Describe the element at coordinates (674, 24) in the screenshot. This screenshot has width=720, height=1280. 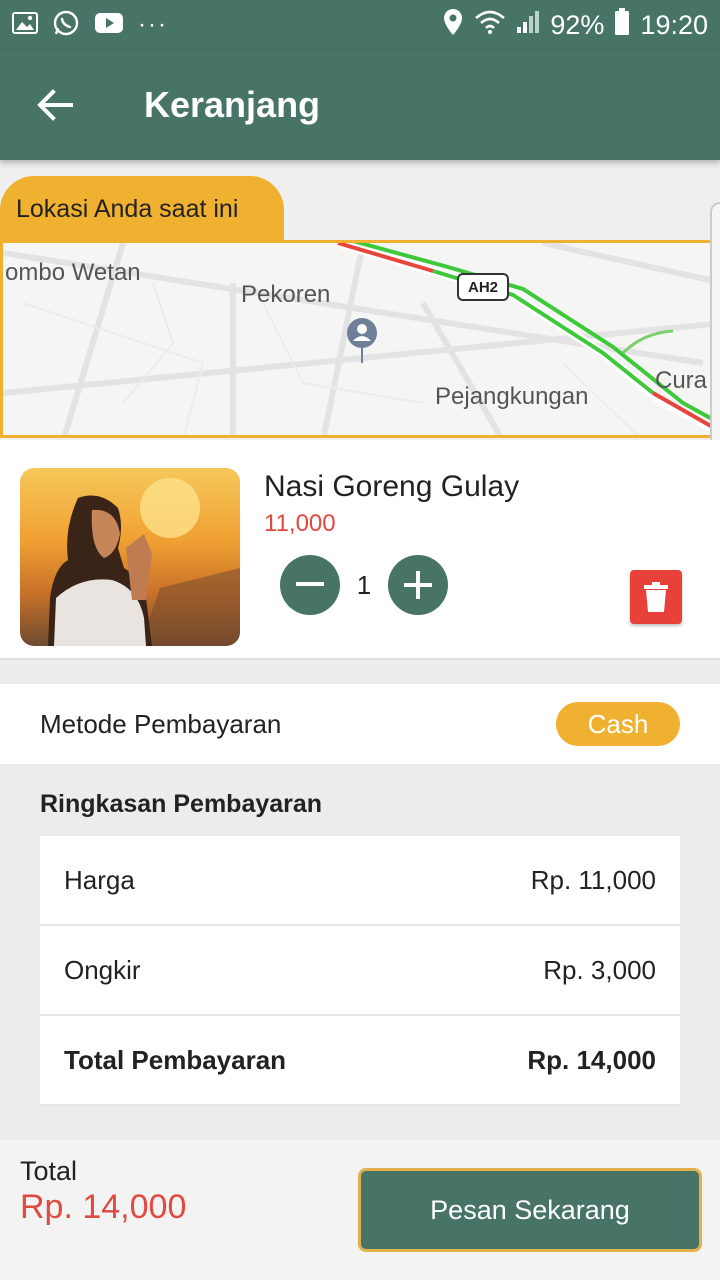
I see `clock: 19:20` at that location.